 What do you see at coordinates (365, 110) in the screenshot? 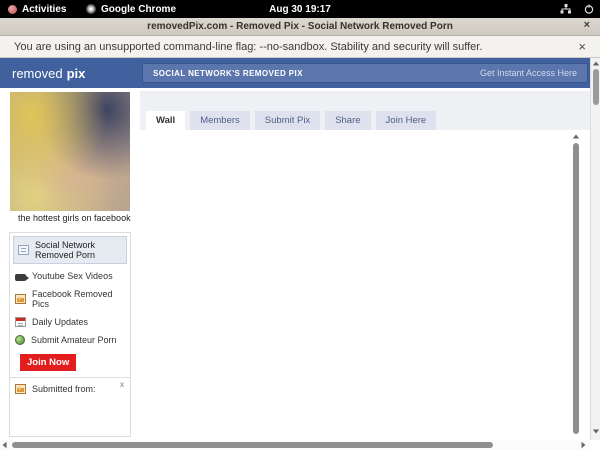
I see `tab-strip: Wall Members Submit Pix Share Join Here` at bounding box center [365, 110].